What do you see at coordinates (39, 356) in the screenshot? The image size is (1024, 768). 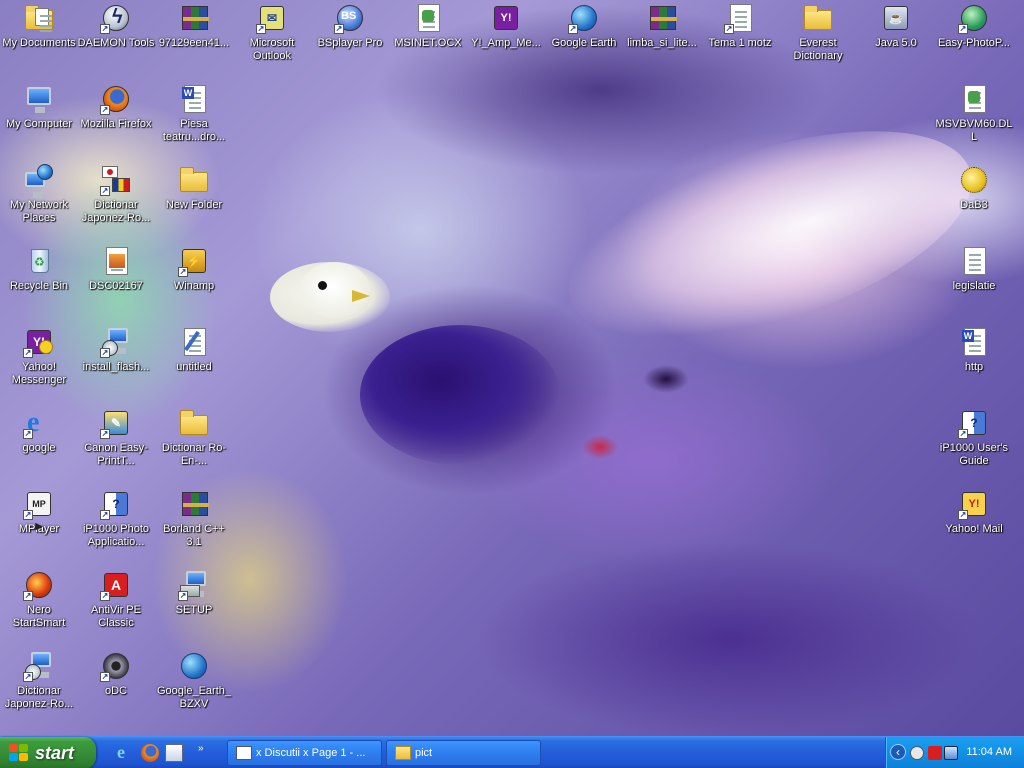 I see `desktop-icon-yahoo-messenger: Y! ↗ Yahoo! Messenger` at bounding box center [39, 356].